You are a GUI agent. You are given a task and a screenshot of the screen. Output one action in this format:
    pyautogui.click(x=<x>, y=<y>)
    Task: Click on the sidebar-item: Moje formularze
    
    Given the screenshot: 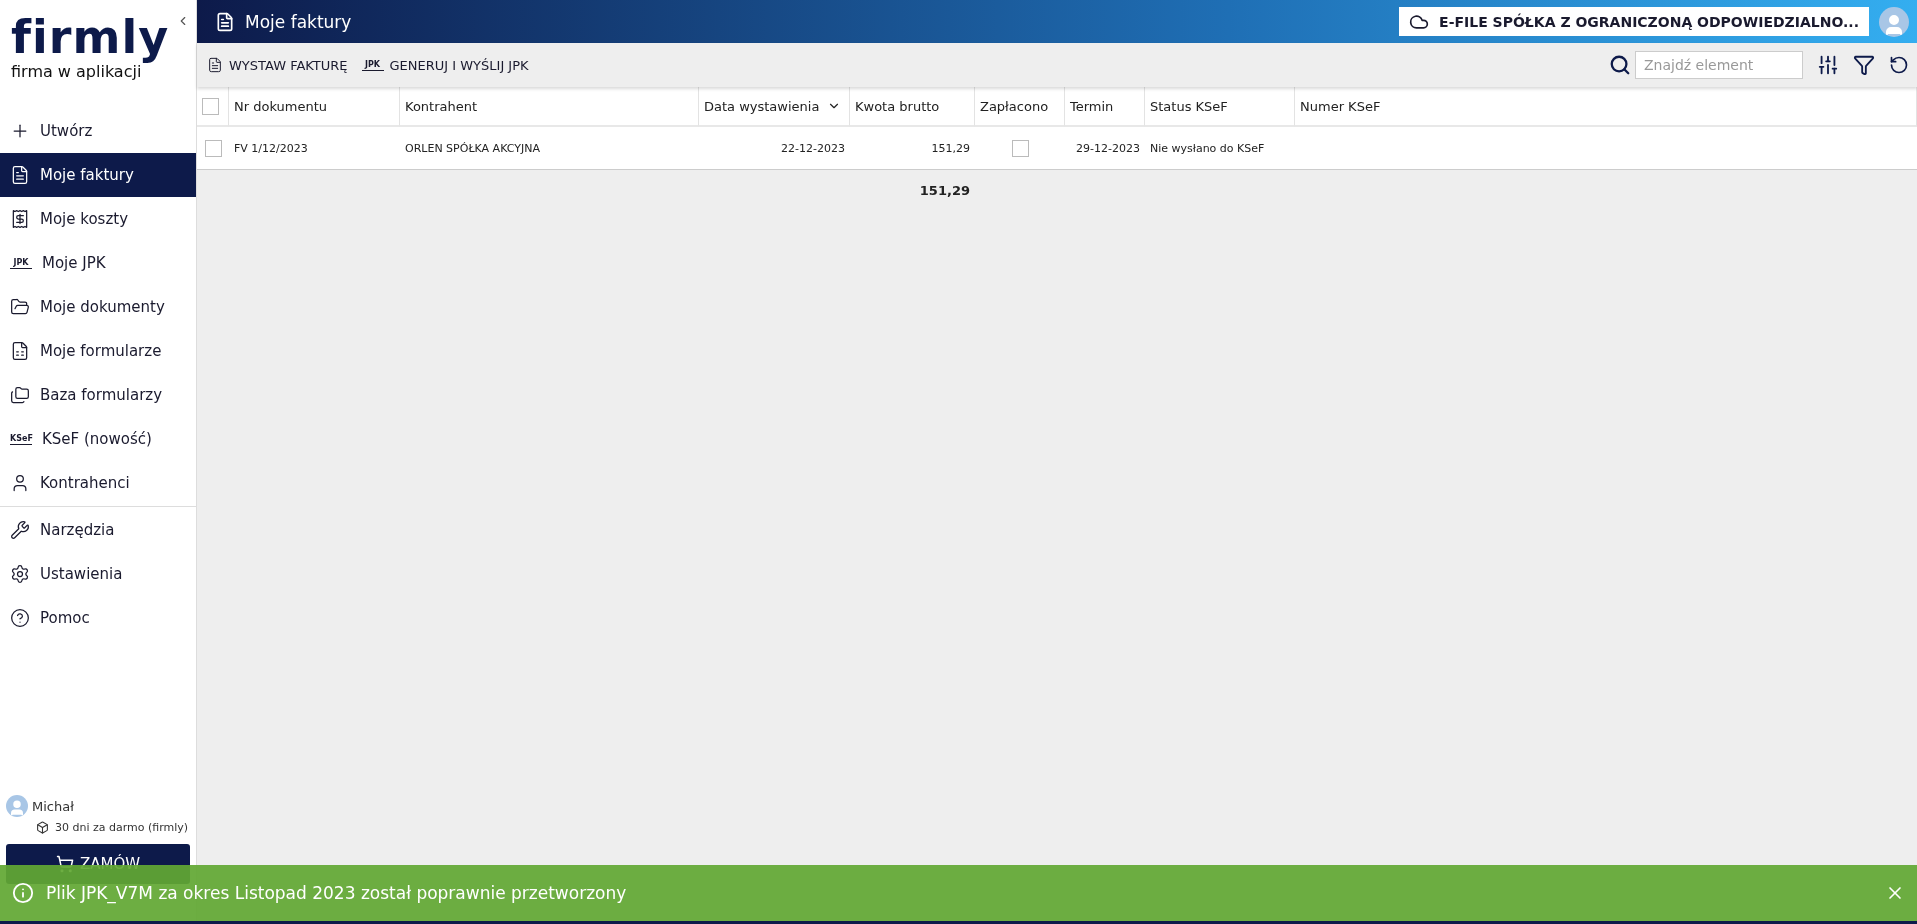 What is the action you would take?
    pyautogui.click(x=98, y=351)
    